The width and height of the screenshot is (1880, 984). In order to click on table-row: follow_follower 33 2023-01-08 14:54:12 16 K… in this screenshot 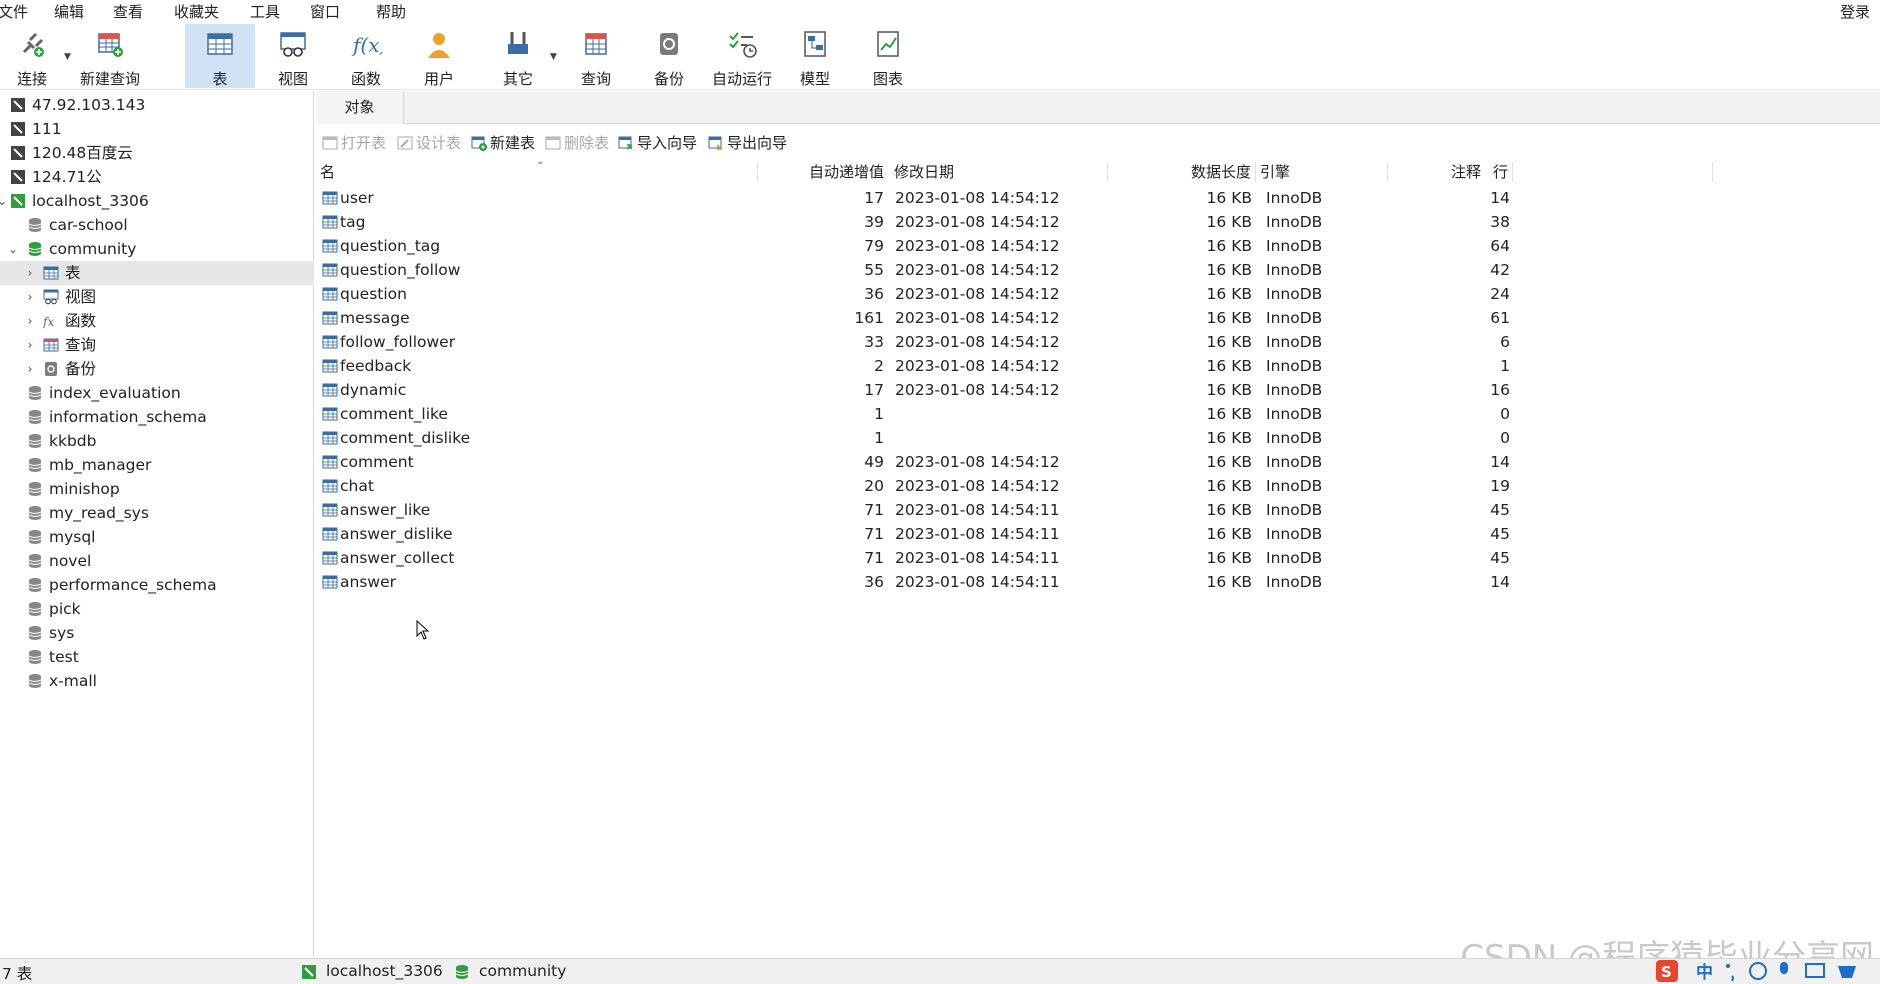, I will do `click(1016, 342)`.